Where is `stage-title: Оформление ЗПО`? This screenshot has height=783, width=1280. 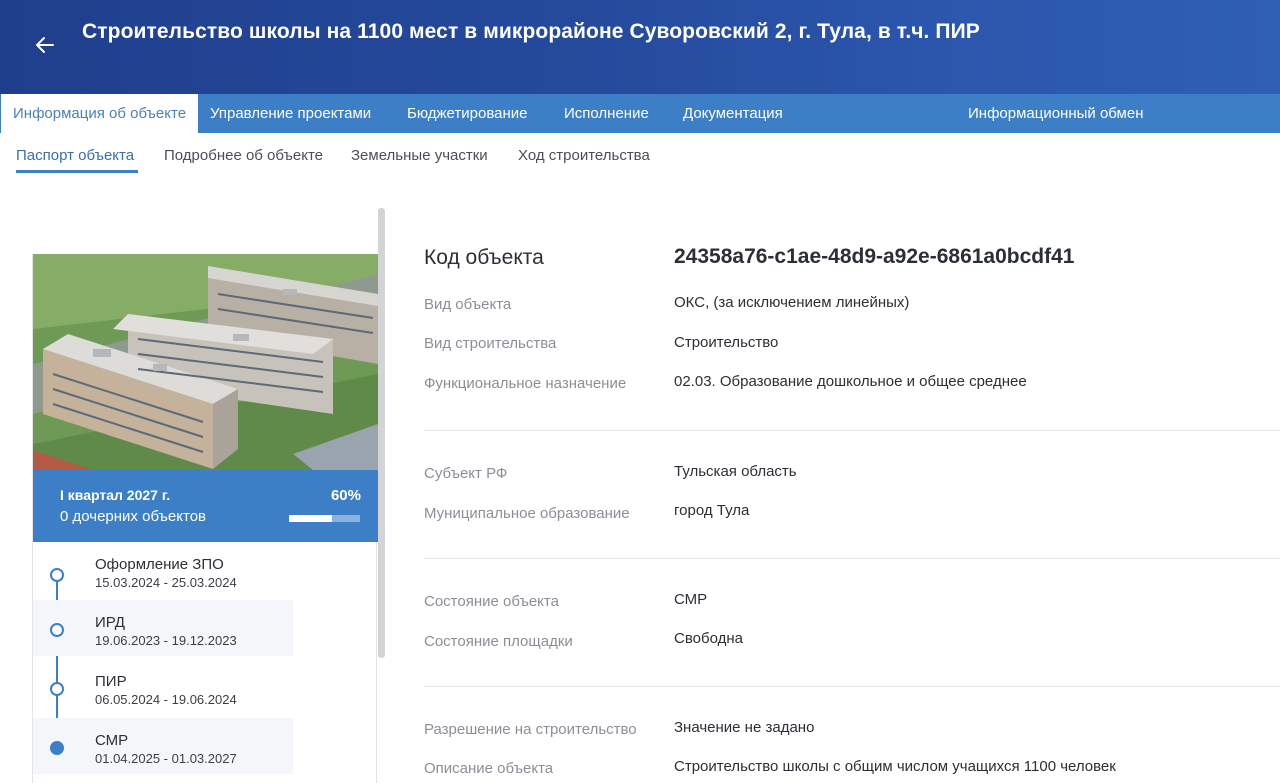 stage-title: Оформление ЗПО is located at coordinates (159, 564).